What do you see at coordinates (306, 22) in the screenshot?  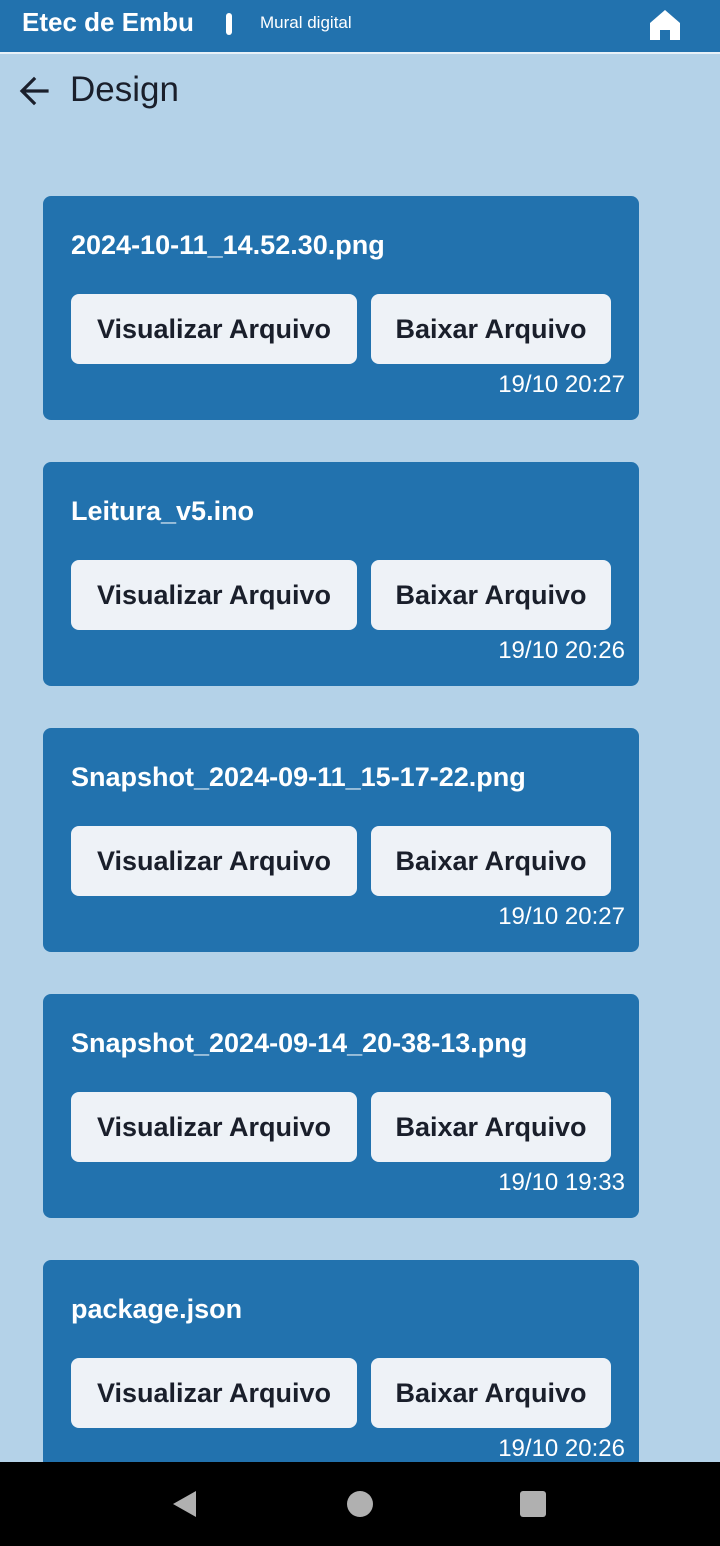 I see `app-subtitle: Mural digital` at bounding box center [306, 22].